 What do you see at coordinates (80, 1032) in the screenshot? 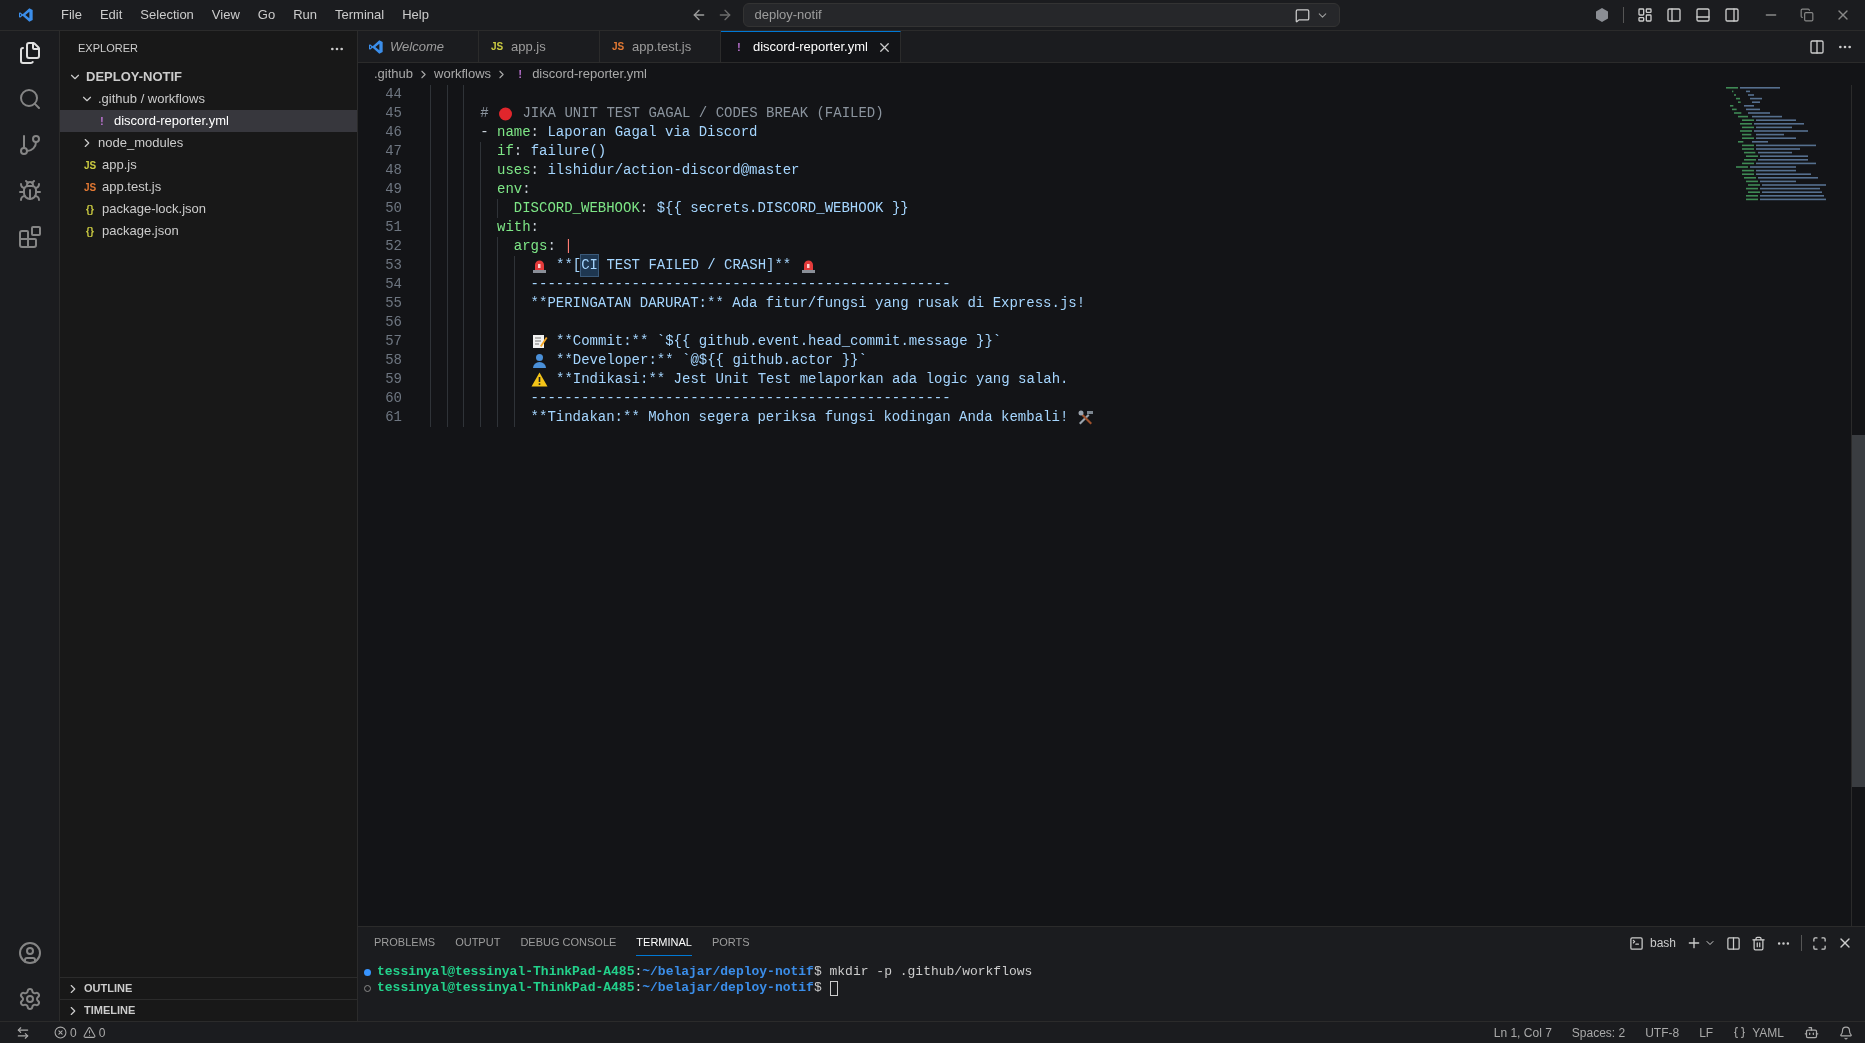
I see `problems-status: 0 0` at bounding box center [80, 1032].